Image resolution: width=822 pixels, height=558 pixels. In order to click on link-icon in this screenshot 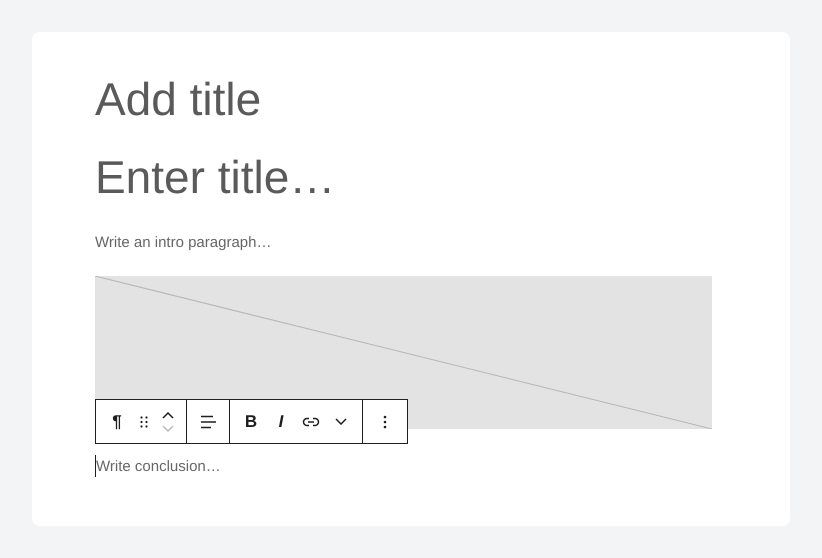, I will do `click(311, 421)`.